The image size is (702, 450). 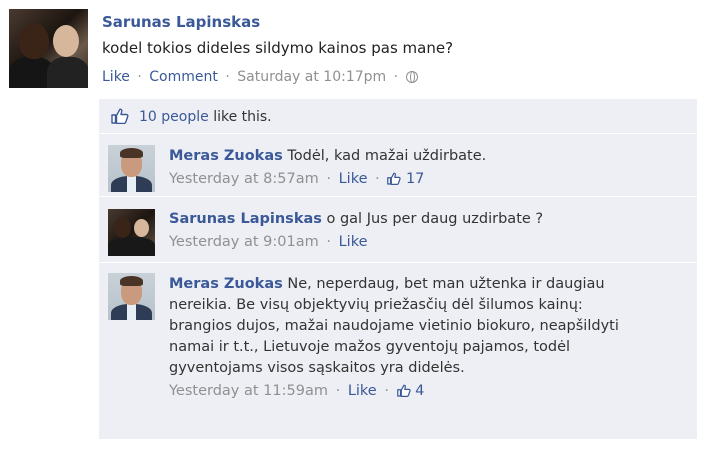 What do you see at coordinates (411, 77) in the screenshot?
I see `globe-icon` at bounding box center [411, 77].